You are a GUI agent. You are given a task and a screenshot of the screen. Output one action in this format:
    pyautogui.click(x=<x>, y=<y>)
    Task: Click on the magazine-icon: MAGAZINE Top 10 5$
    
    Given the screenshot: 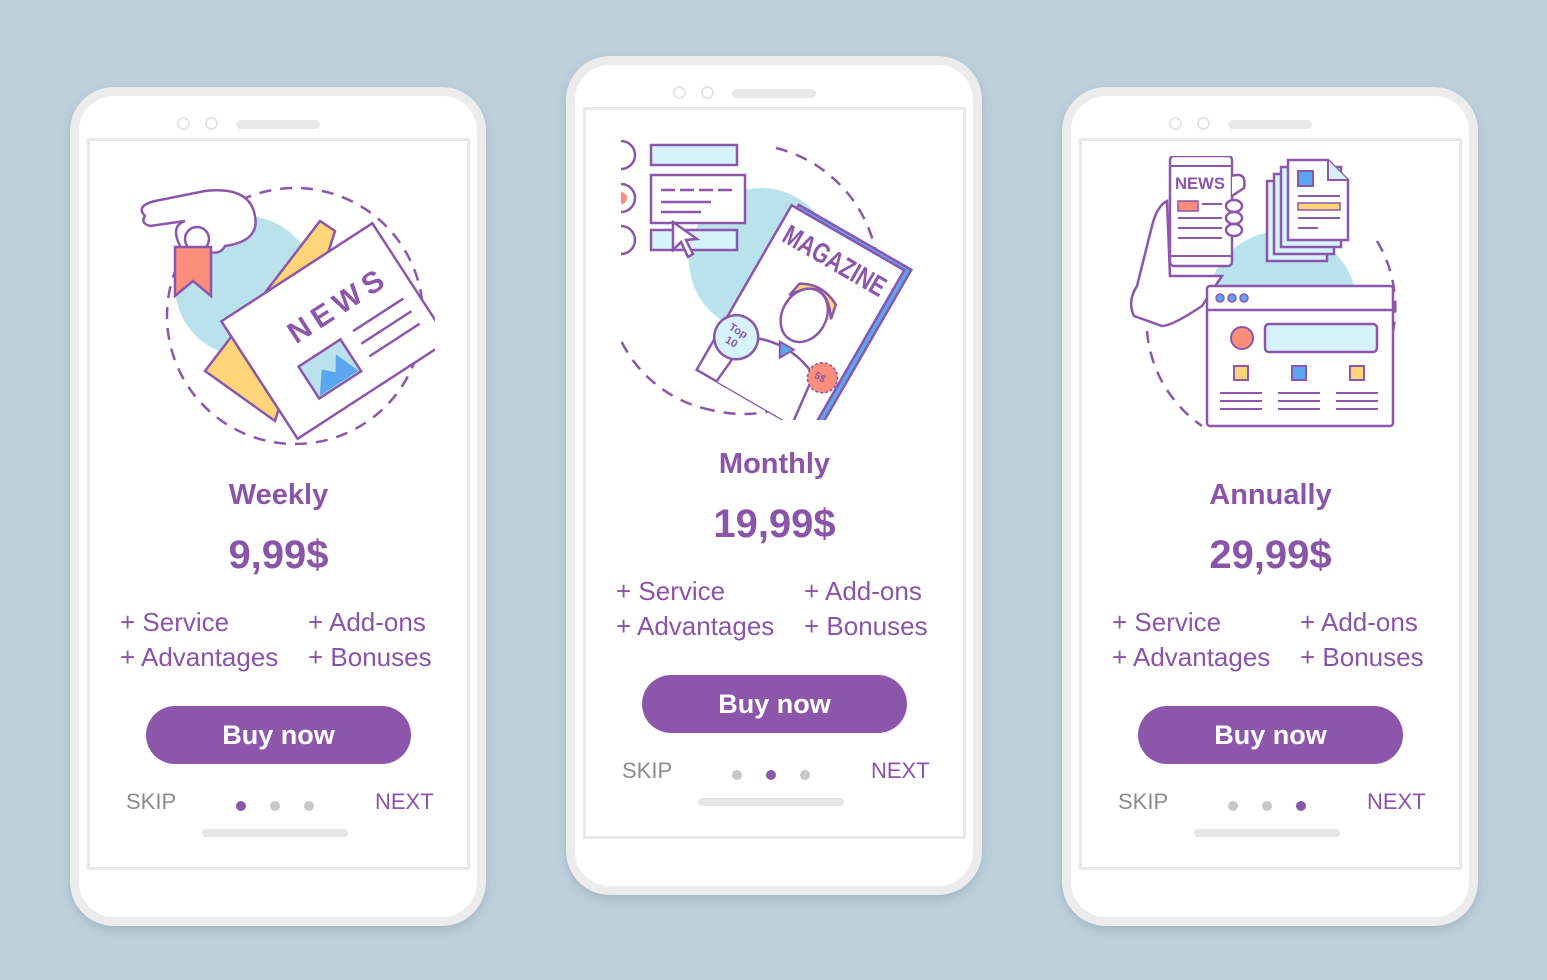 What is the action you would take?
    pyautogui.click(x=767, y=280)
    